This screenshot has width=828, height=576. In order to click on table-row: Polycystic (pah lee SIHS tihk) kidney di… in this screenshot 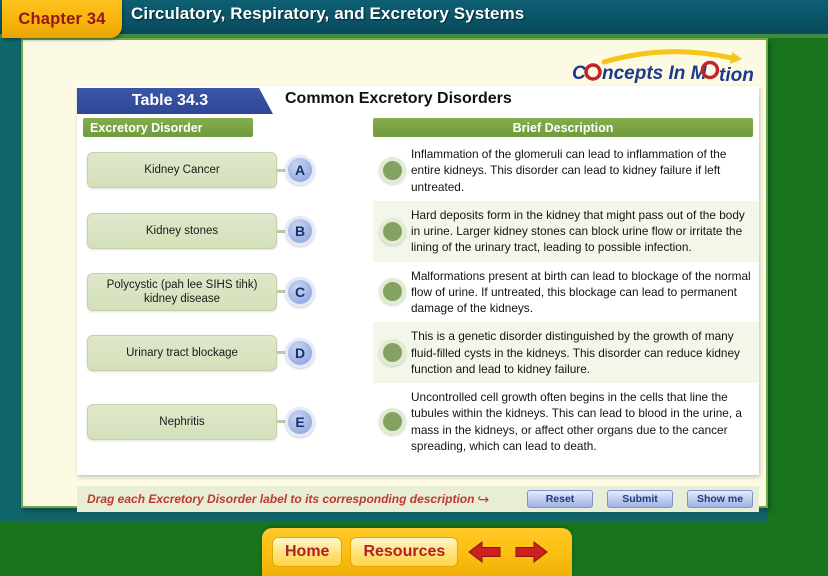, I will do `click(418, 292)`.